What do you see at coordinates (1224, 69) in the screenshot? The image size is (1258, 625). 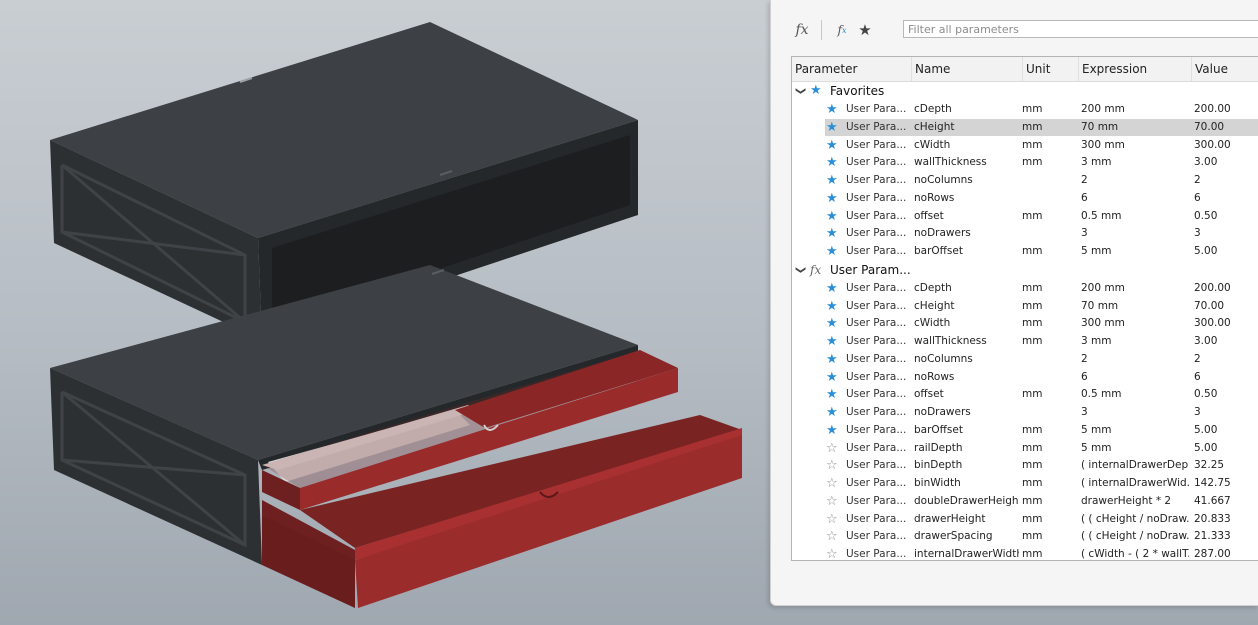 I see `column-header-value: Value` at bounding box center [1224, 69].